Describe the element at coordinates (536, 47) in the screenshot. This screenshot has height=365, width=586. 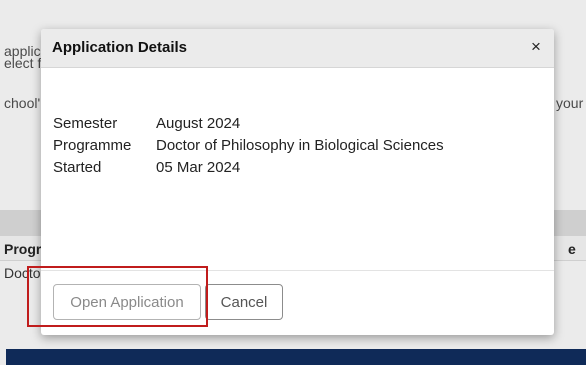
I see `close-icon: ×` at that location.